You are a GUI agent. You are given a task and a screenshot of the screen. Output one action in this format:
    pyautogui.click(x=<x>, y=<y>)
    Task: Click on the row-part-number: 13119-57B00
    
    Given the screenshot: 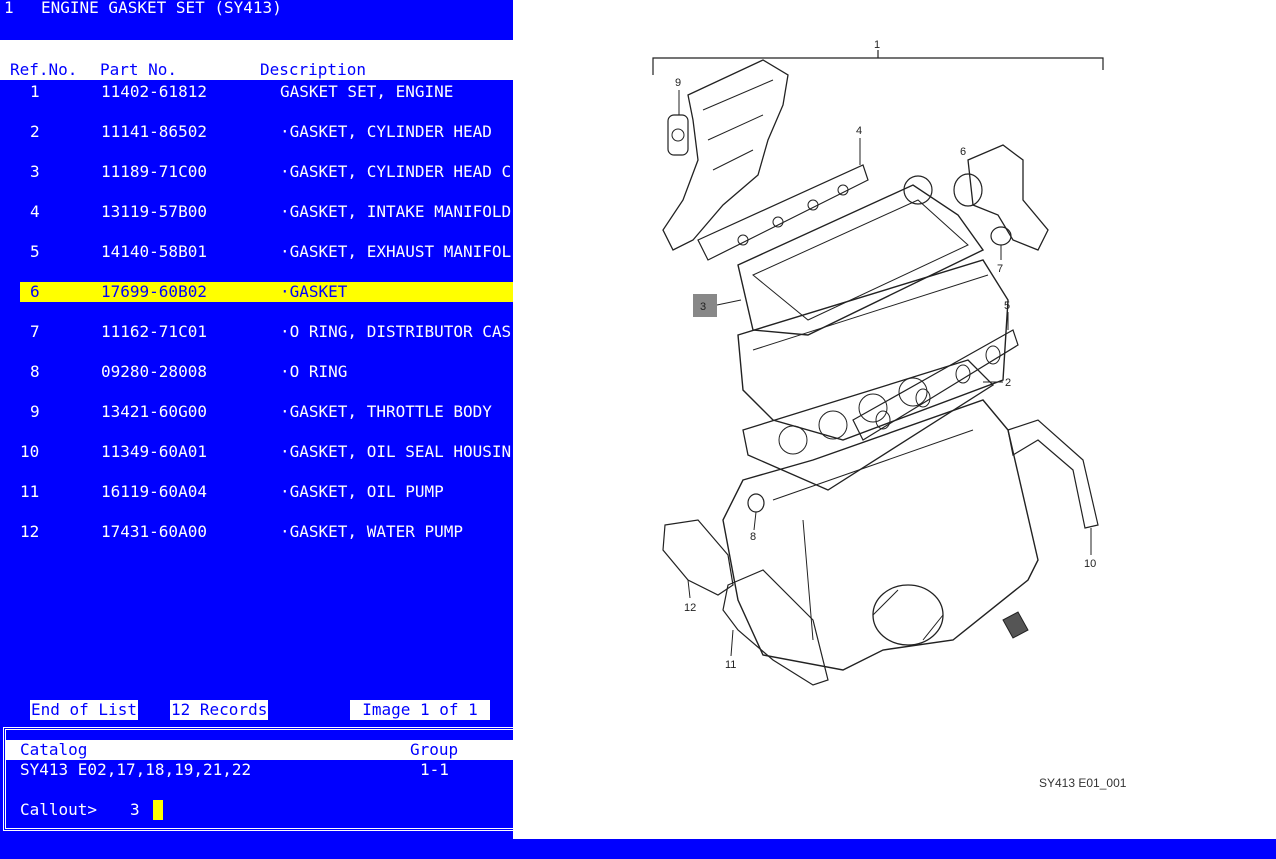 What is the action you would take?
    pyautogui.click(x=154, y=211)
    